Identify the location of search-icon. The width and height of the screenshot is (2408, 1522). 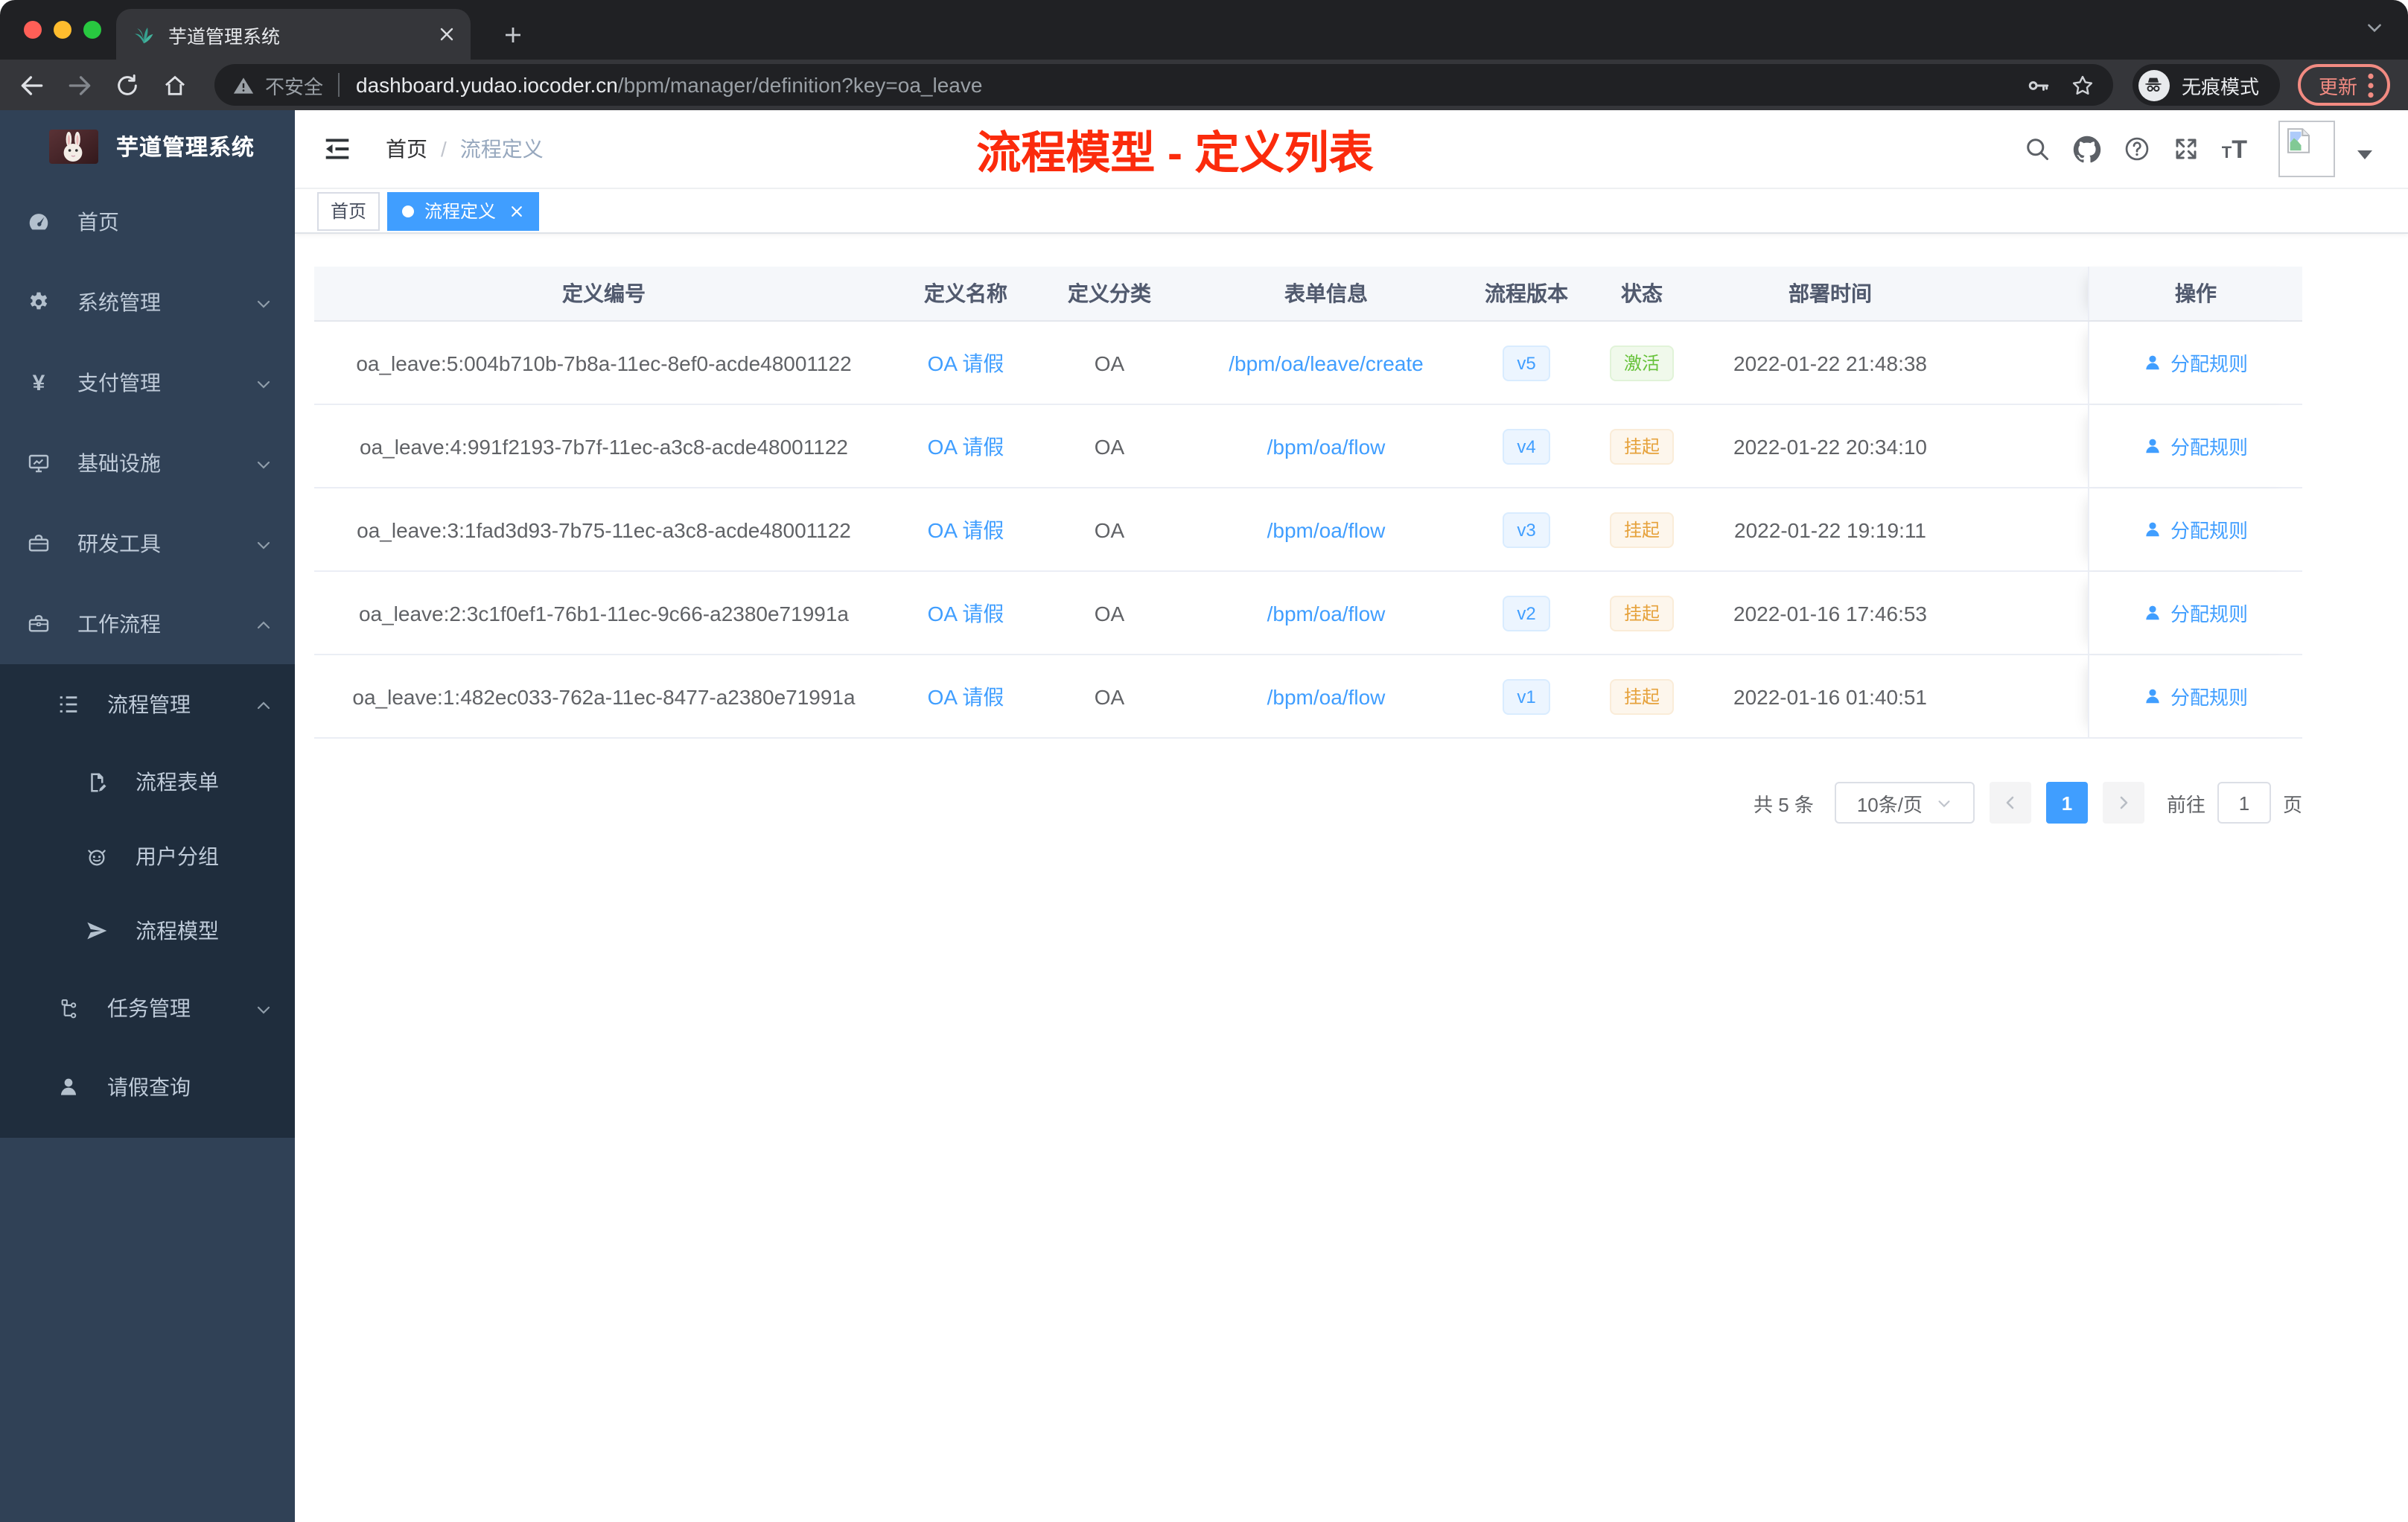
(2037, 149).